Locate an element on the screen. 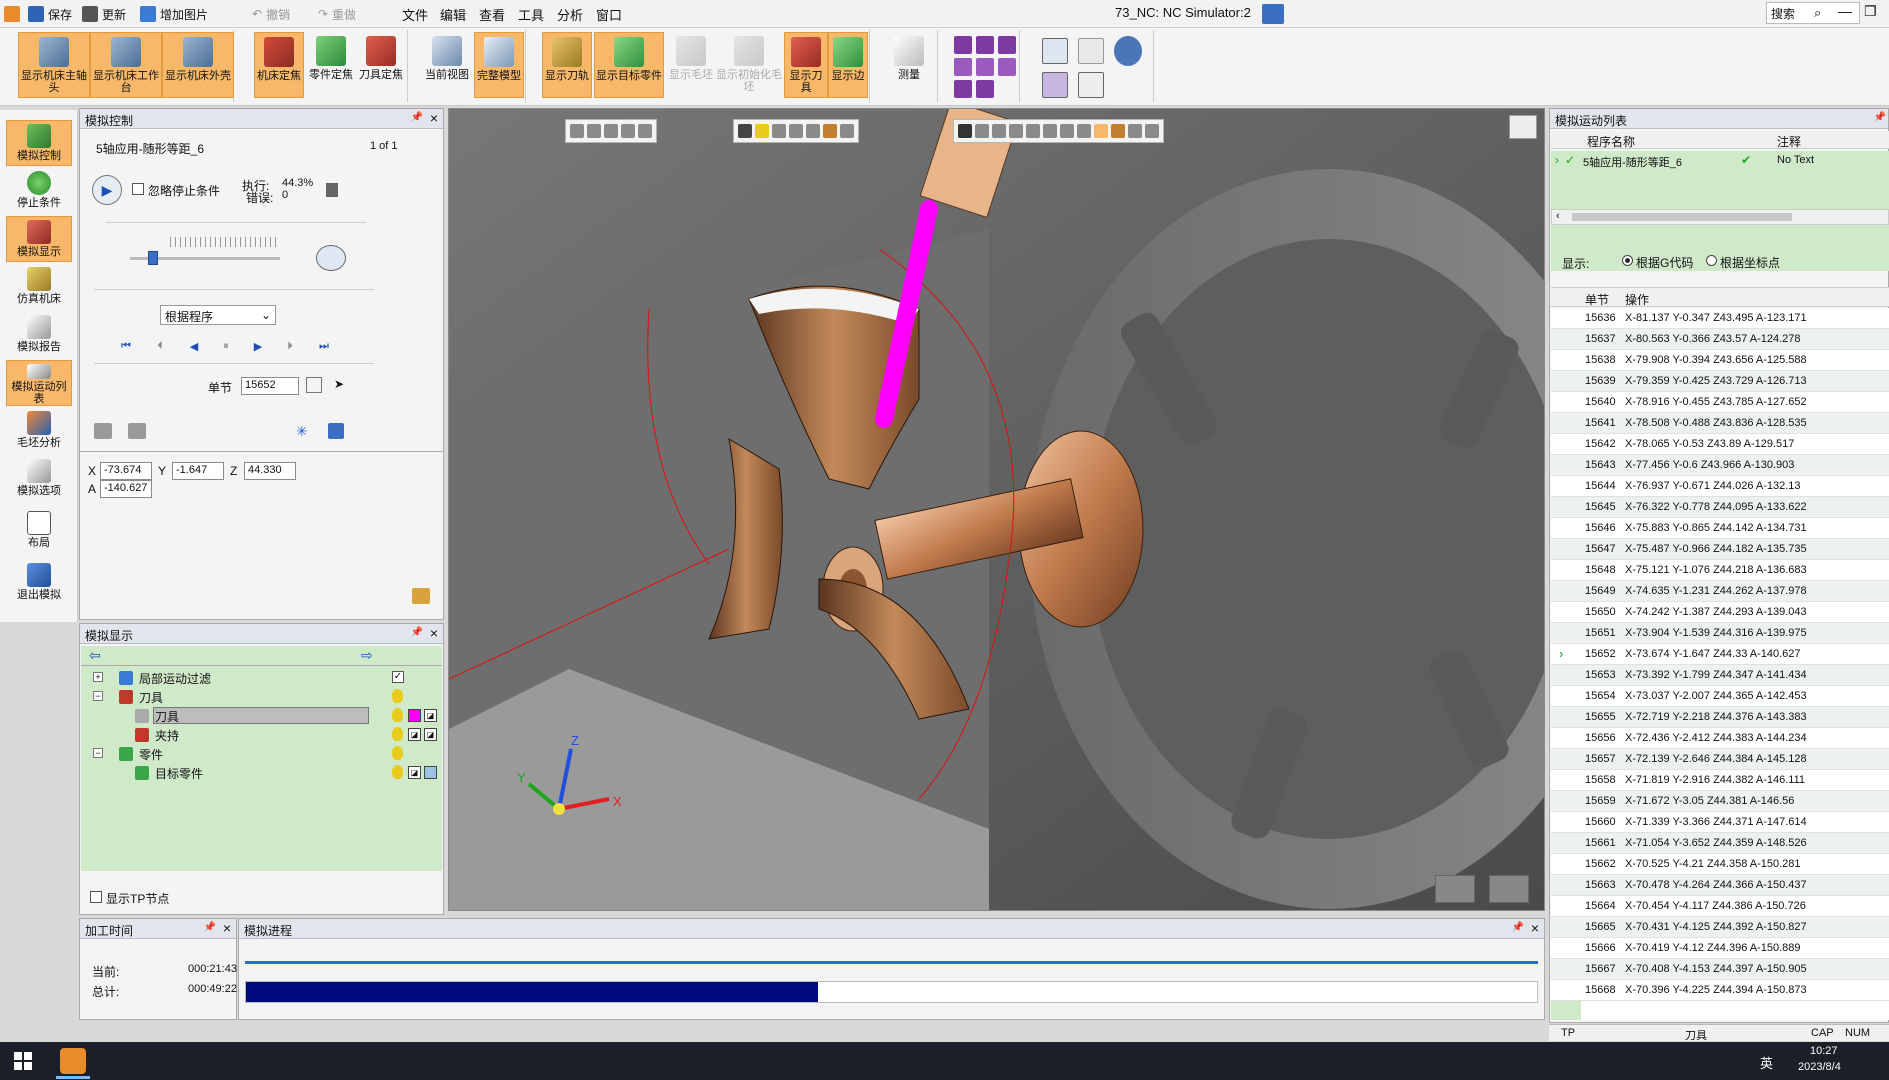 This screenshot has height=1080, width=1889. zoom-icon is located at coordinates (1016, 131).